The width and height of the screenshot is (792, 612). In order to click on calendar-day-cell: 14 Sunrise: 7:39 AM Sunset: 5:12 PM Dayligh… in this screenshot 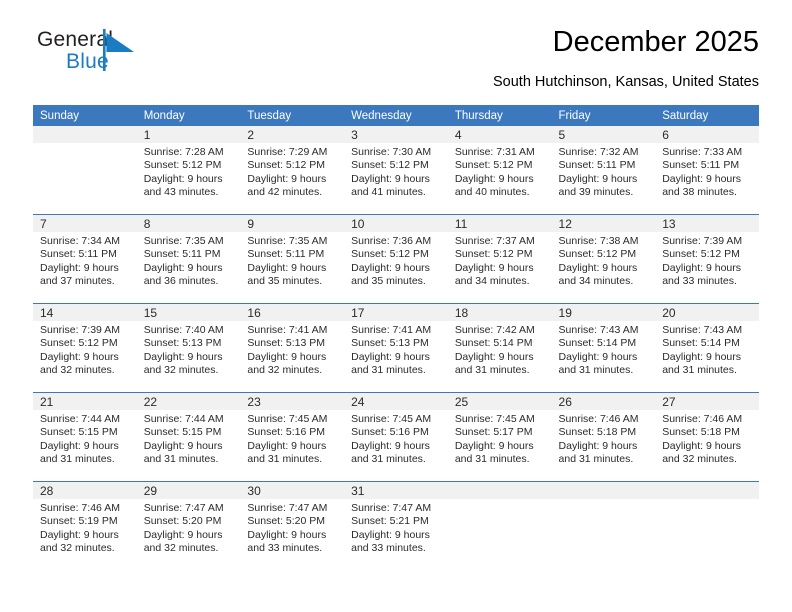, I will do `click(85, 348)`.